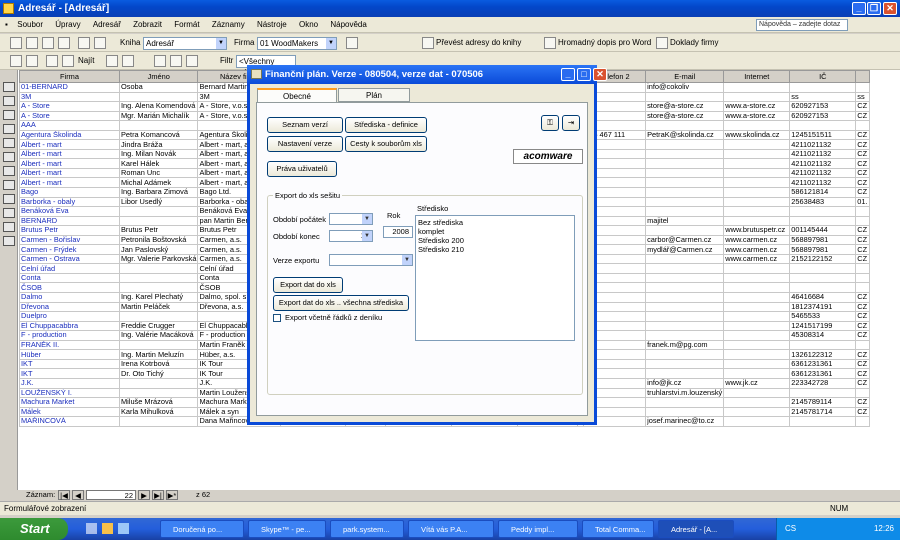 The width and height of the screenshot is (900, 540). I want to click on table-cell: Carmen - Frýdek, so click(69, 249).